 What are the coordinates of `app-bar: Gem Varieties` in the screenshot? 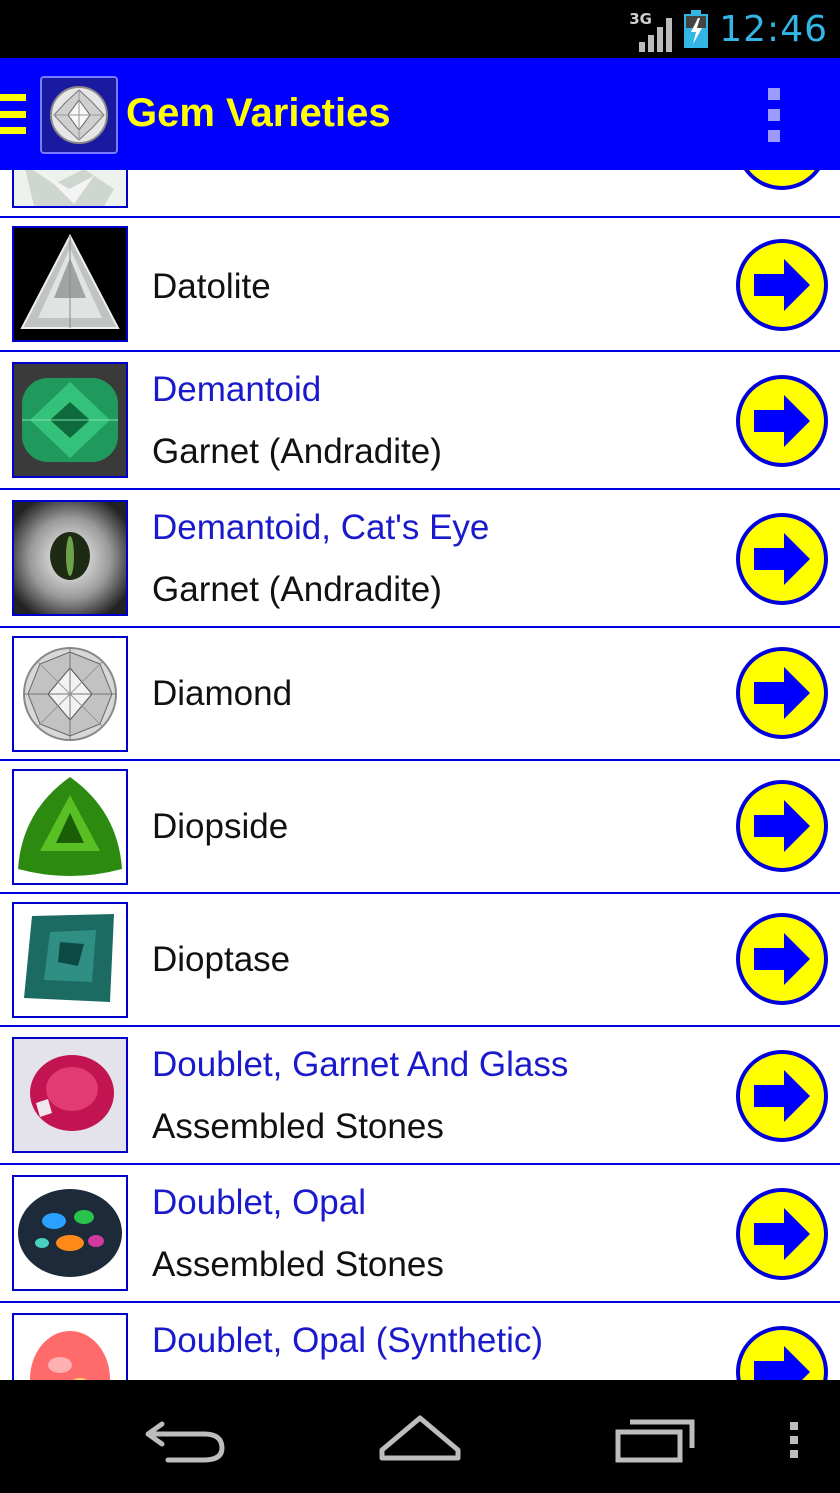 It's located at (420, 114).